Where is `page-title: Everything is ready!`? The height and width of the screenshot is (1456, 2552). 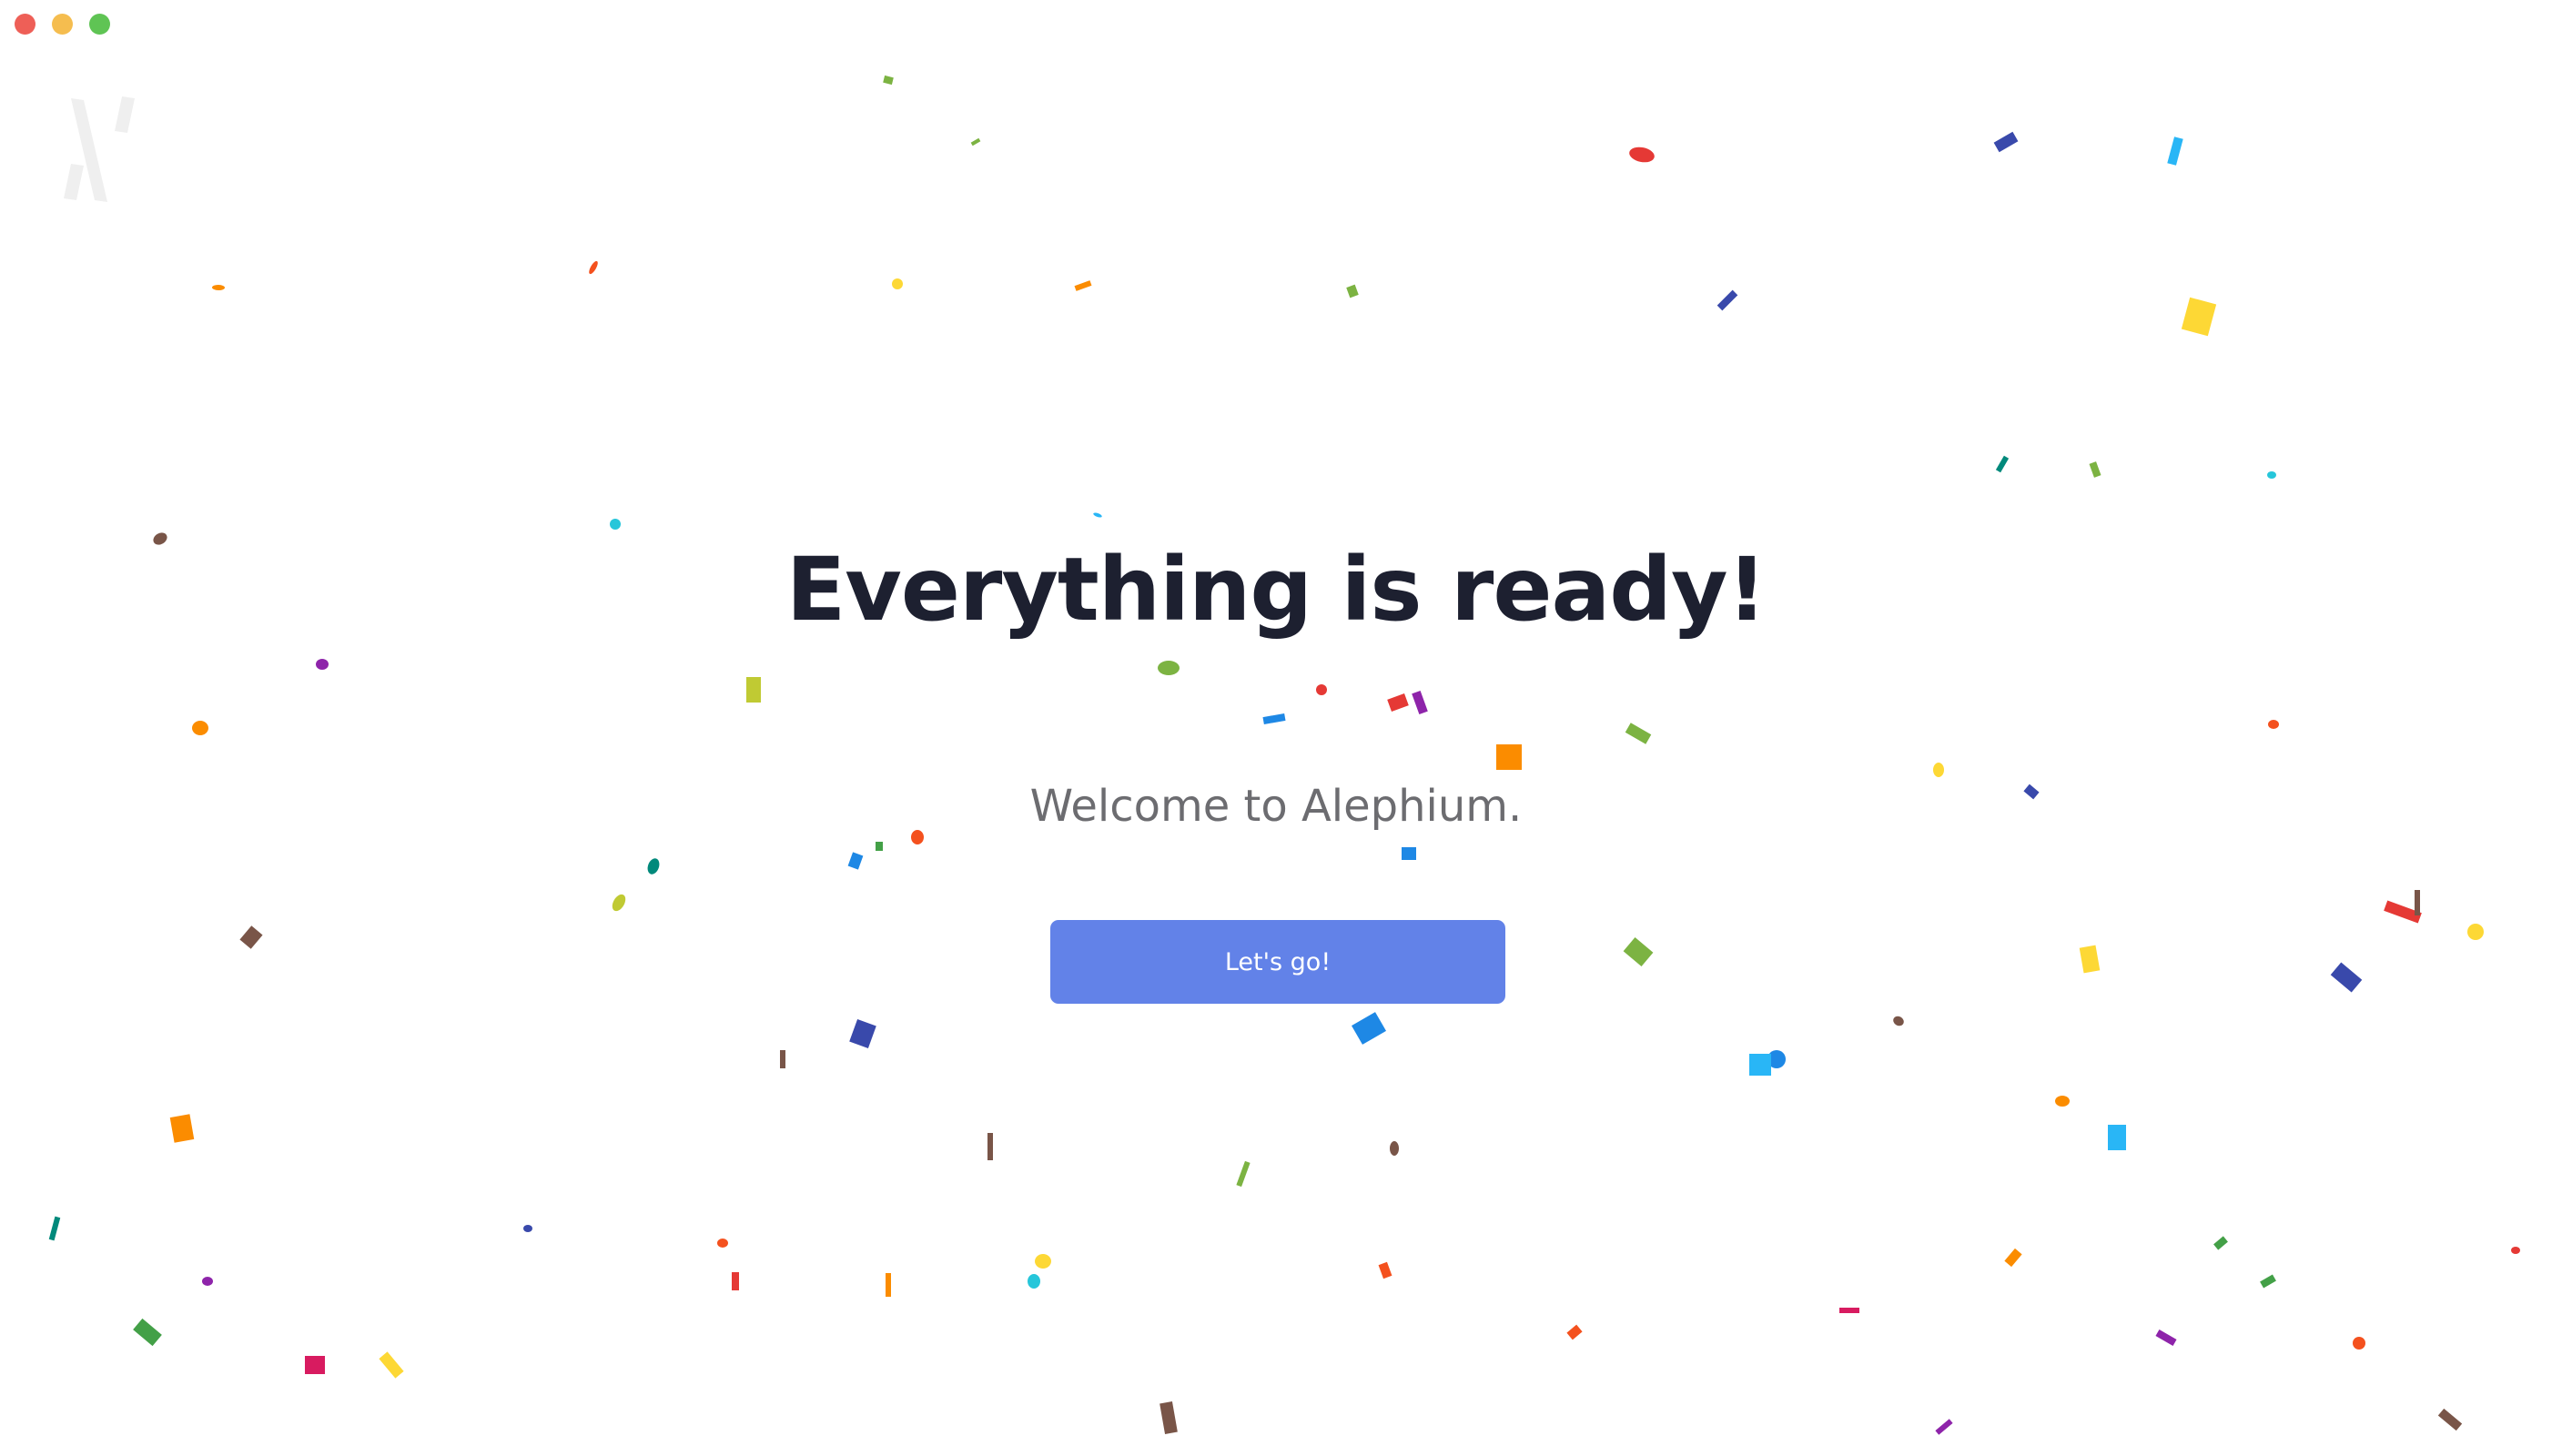
page-title: Everything is ready! is located at coordinates (1276, 590).